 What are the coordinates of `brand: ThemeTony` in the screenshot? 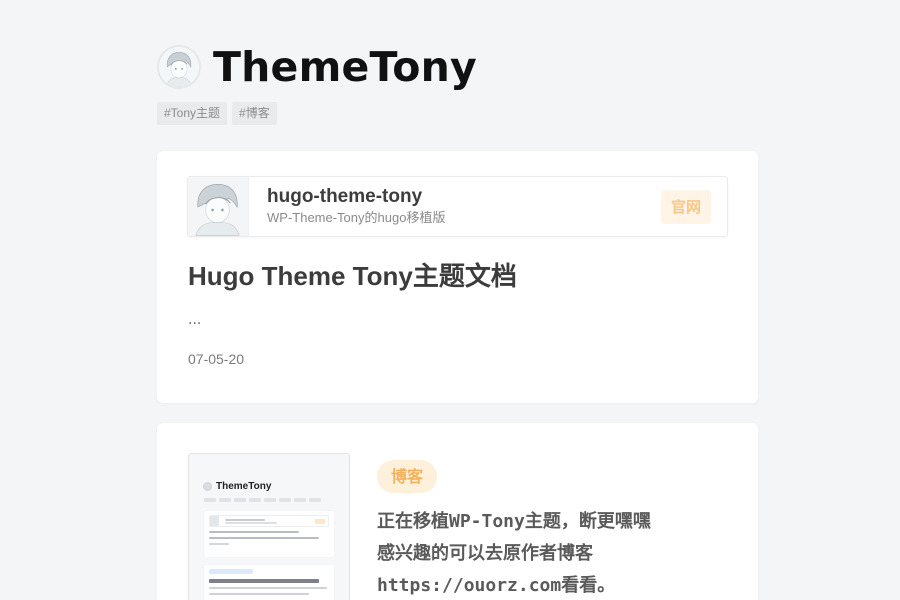 It's located at (457, 67).